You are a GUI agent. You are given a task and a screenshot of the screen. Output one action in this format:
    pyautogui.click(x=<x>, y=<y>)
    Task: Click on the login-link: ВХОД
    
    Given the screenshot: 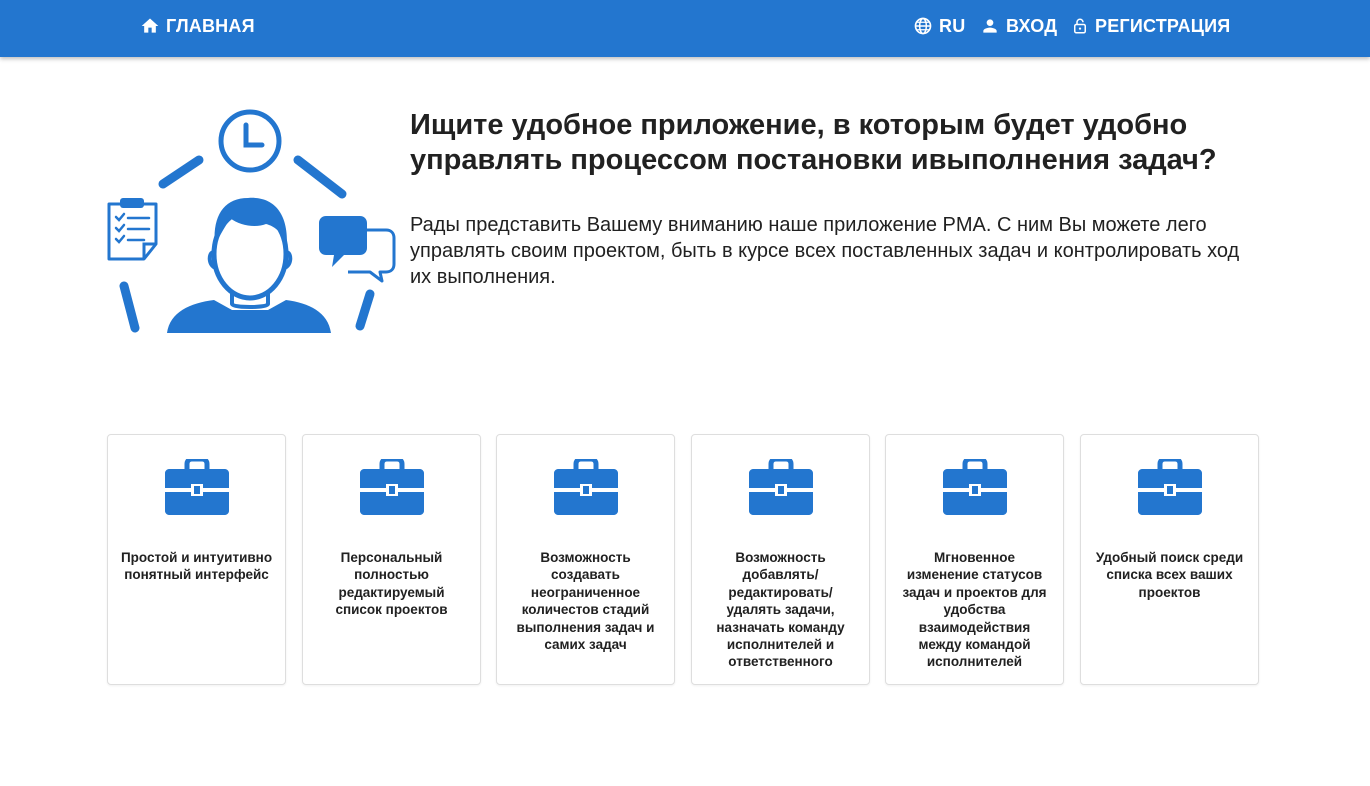 What is the action you would take?
    pyautogui.click(x=1018, y=26)
    